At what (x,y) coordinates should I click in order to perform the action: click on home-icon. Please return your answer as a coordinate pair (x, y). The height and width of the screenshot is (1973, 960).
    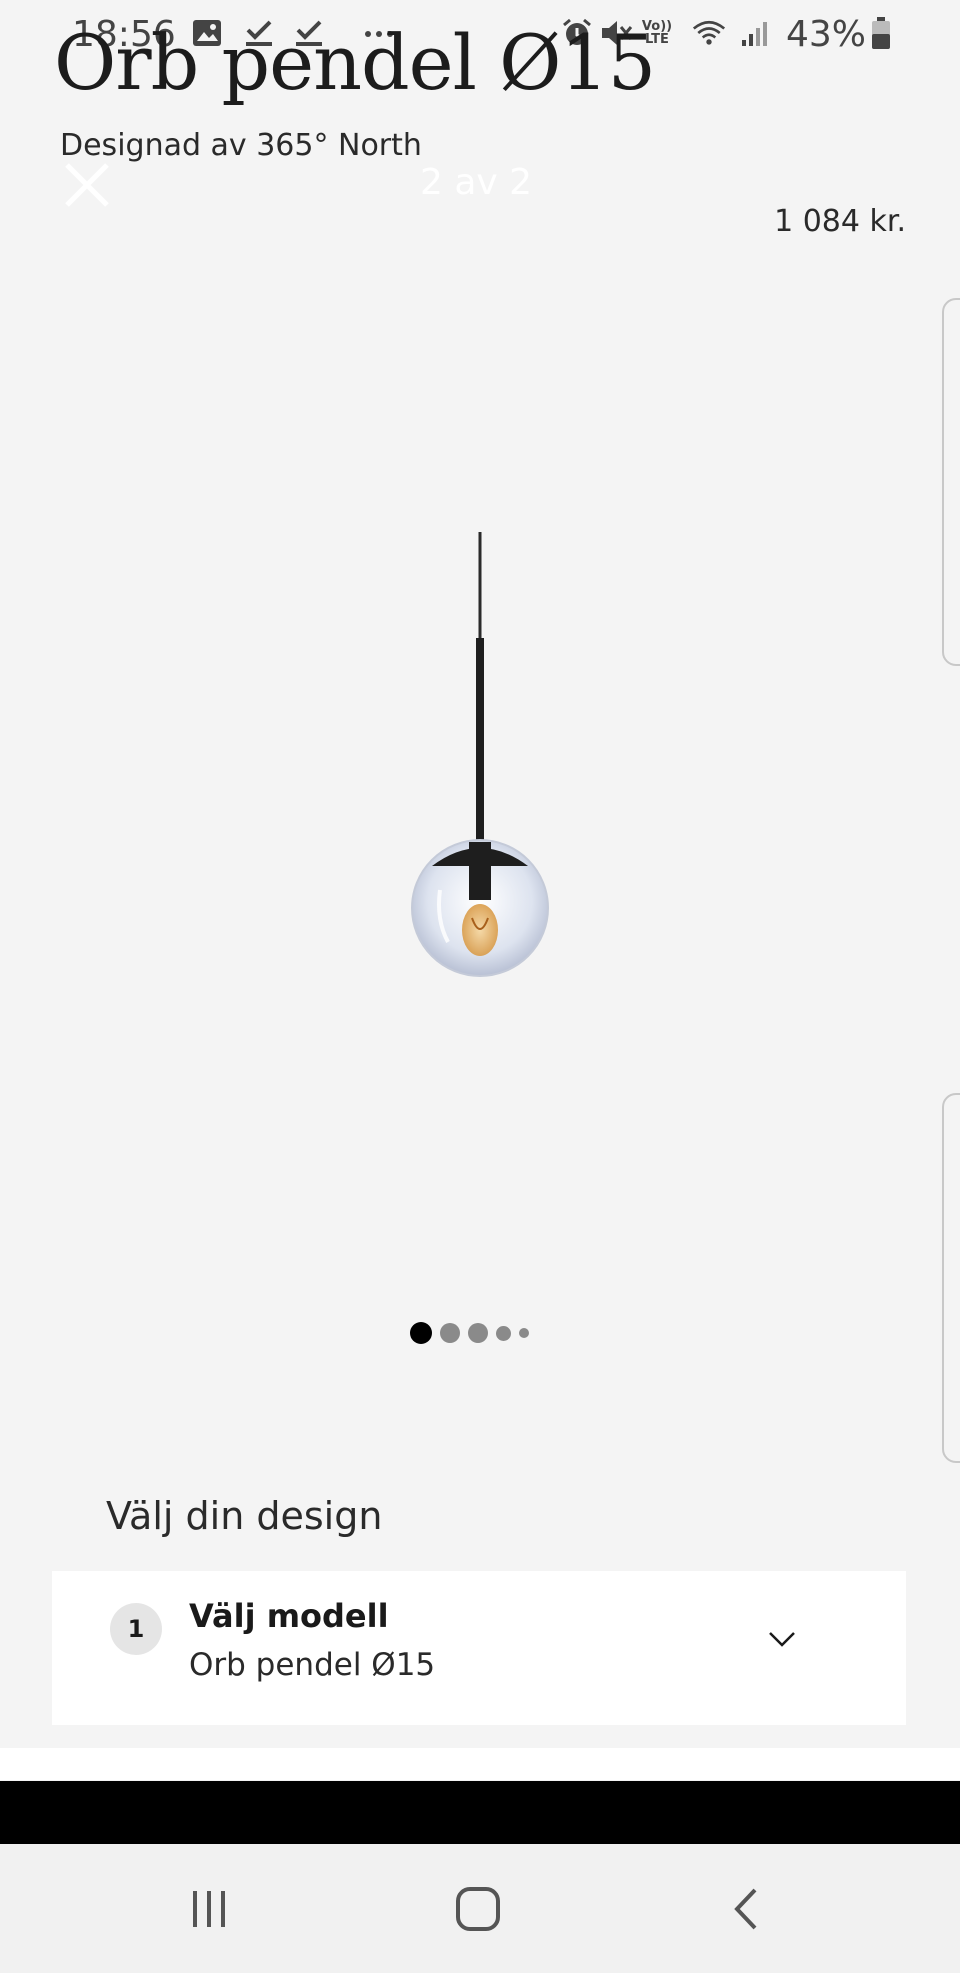
    Looking at the image, I should click on (478, 1909).